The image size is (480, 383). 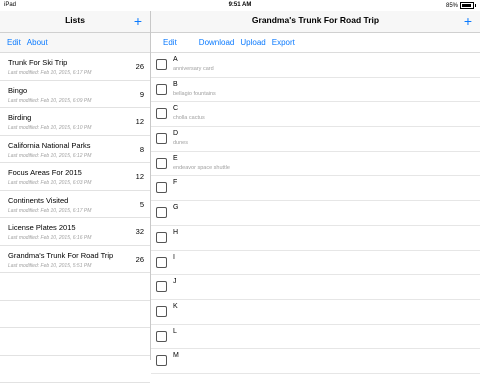 What do you see at coordinates (468, 21) in the screenshot?
I see `add-item-button: +` at bounding box center [468, 21].